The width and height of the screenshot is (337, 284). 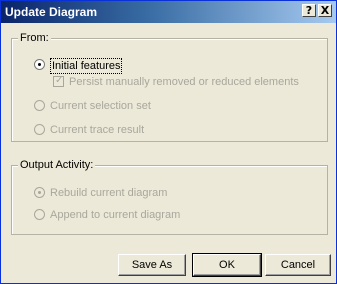 I want to click on output-activity-group-label: Output Activity:, so click(x=57, y=165).